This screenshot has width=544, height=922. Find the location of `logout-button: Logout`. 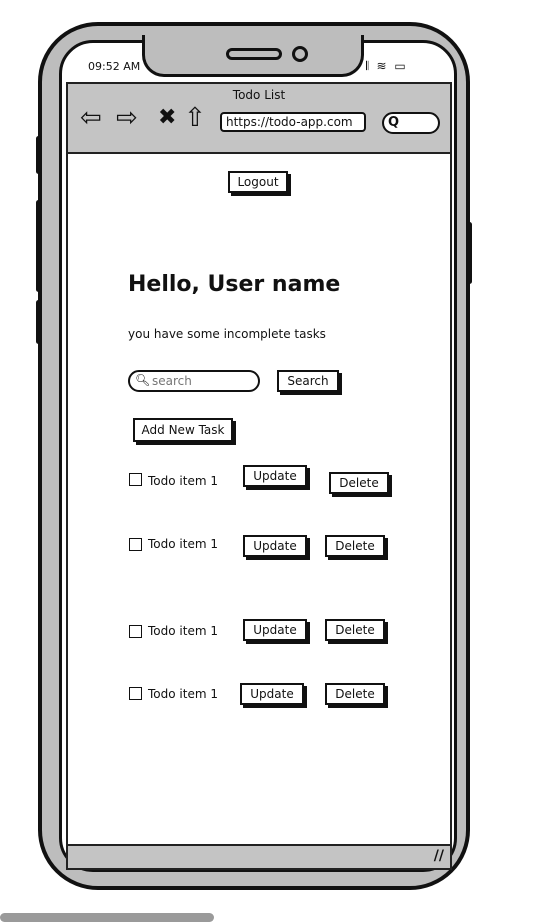

logout-button: Logout is located at coordinates (258, 182).